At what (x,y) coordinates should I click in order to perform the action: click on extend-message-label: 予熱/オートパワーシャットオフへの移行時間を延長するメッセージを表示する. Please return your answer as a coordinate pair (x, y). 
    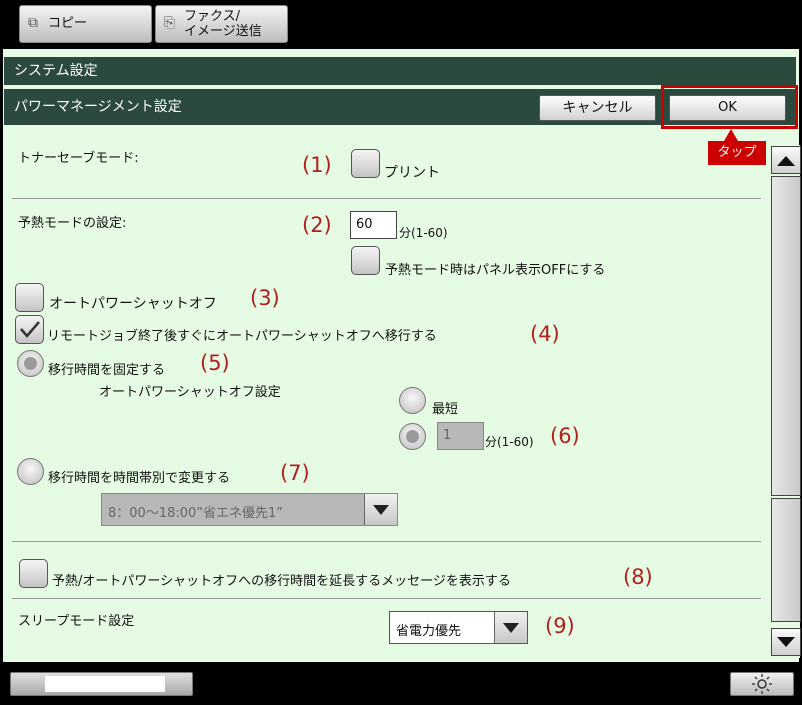
    Looking at the image, I should click on (281, 581).